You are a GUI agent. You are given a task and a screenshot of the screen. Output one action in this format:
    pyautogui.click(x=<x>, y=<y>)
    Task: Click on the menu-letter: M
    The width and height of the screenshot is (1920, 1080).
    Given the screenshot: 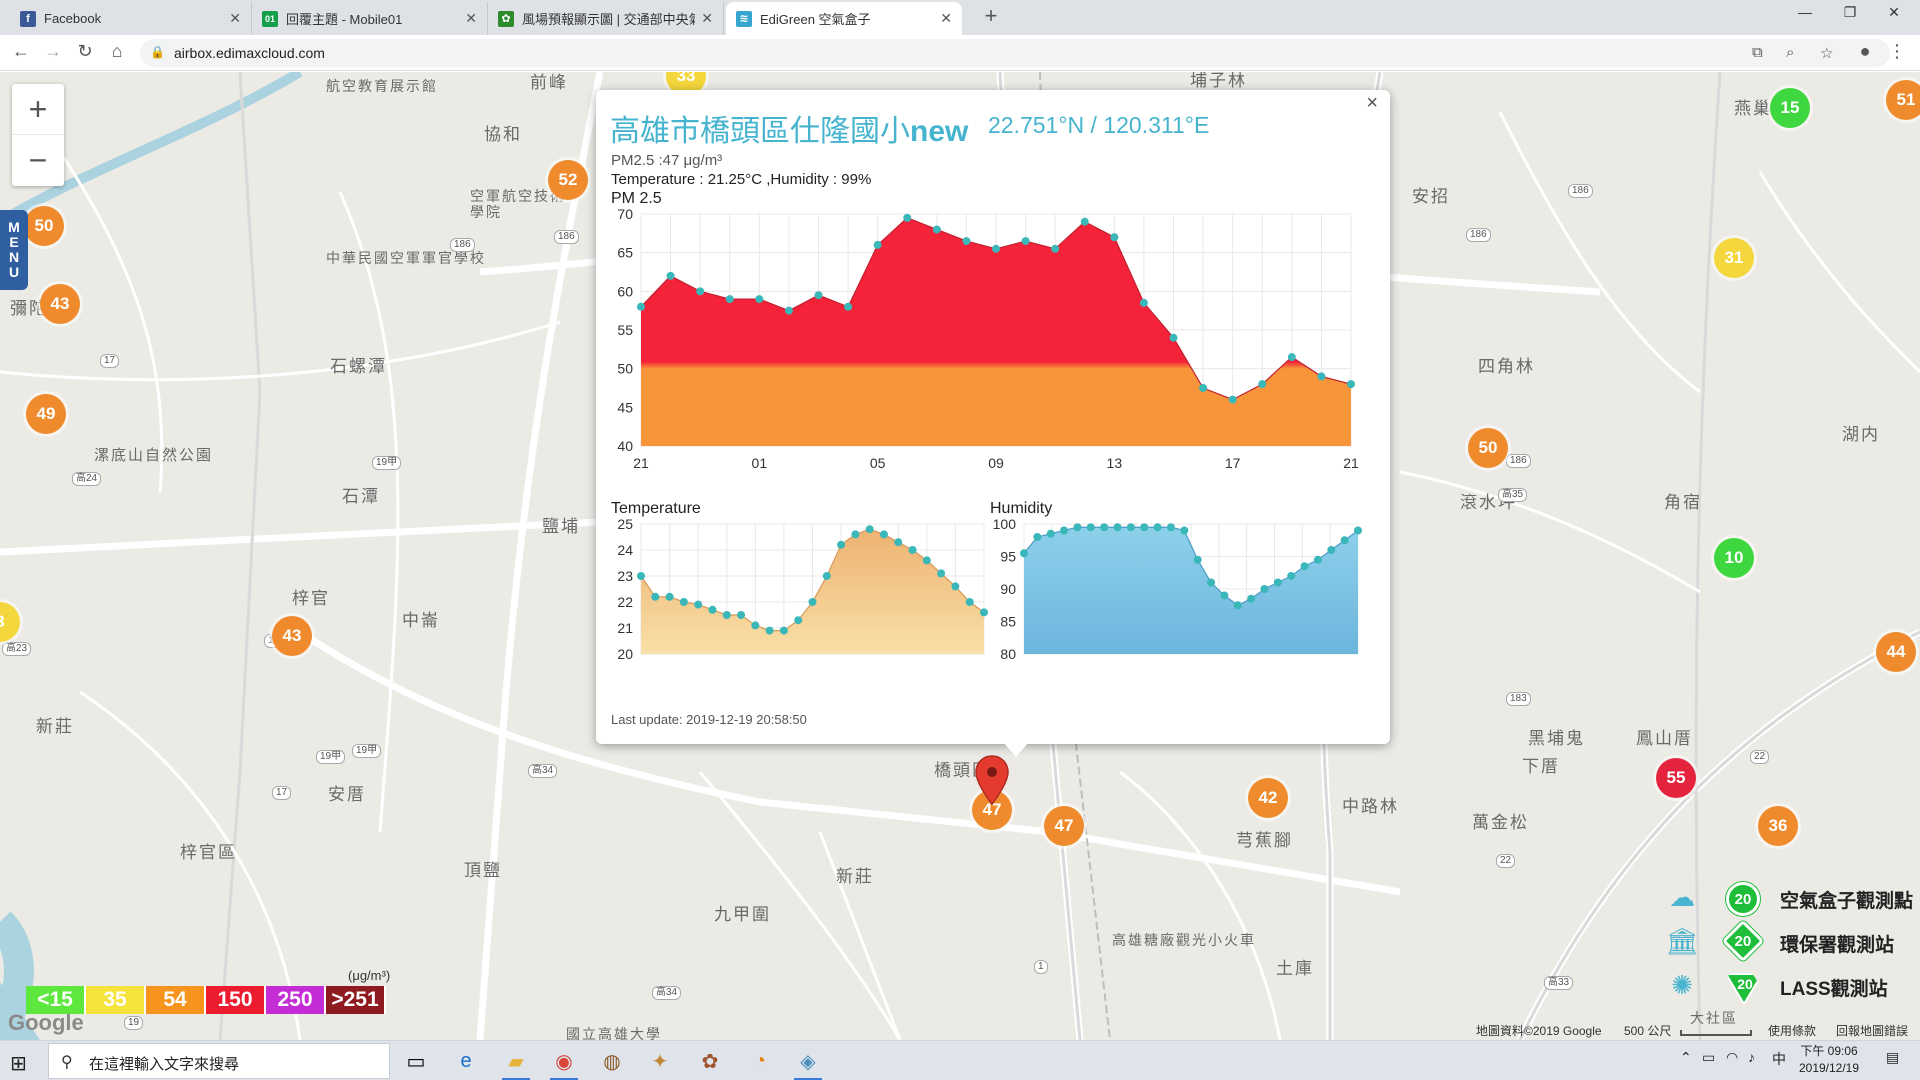 What is the action you would take?
    pyautogui.click(x=14, y=227)
    